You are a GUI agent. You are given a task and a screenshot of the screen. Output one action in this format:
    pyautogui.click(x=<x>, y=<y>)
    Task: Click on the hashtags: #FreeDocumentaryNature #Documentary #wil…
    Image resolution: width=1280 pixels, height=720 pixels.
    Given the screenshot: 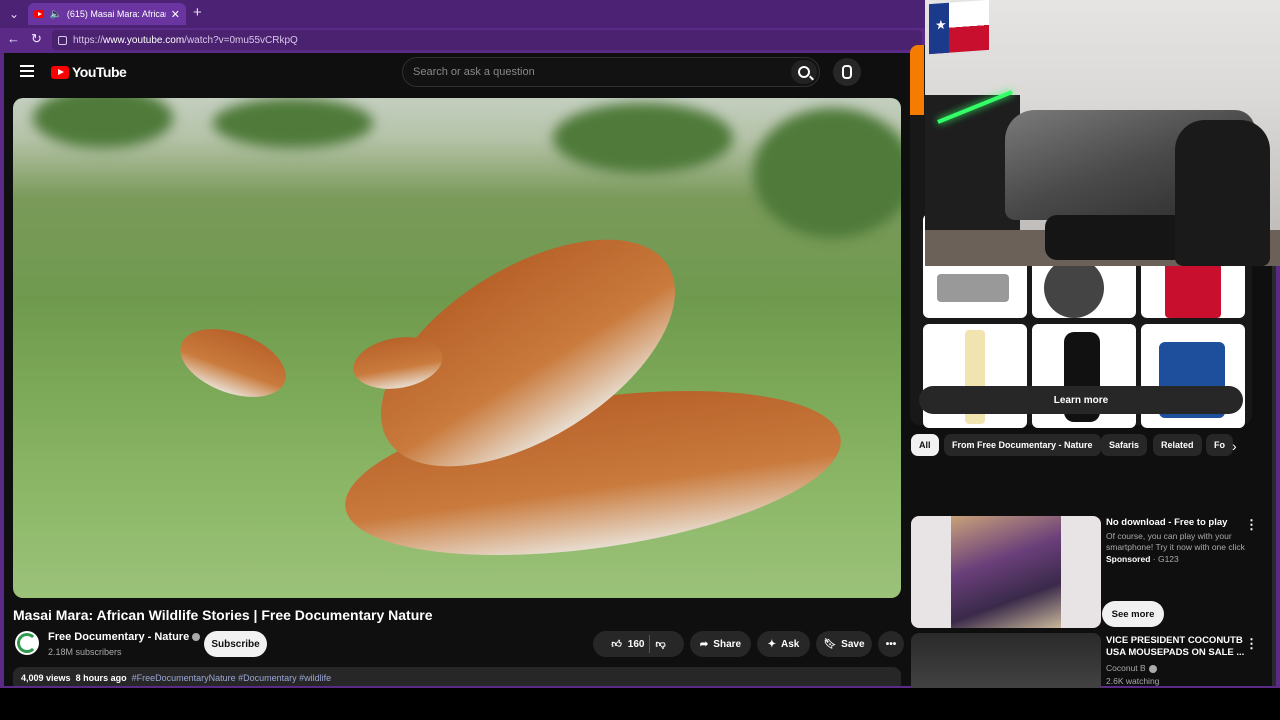 What is the action you would take?
    pyautogui.click(x=232, y=678)
    